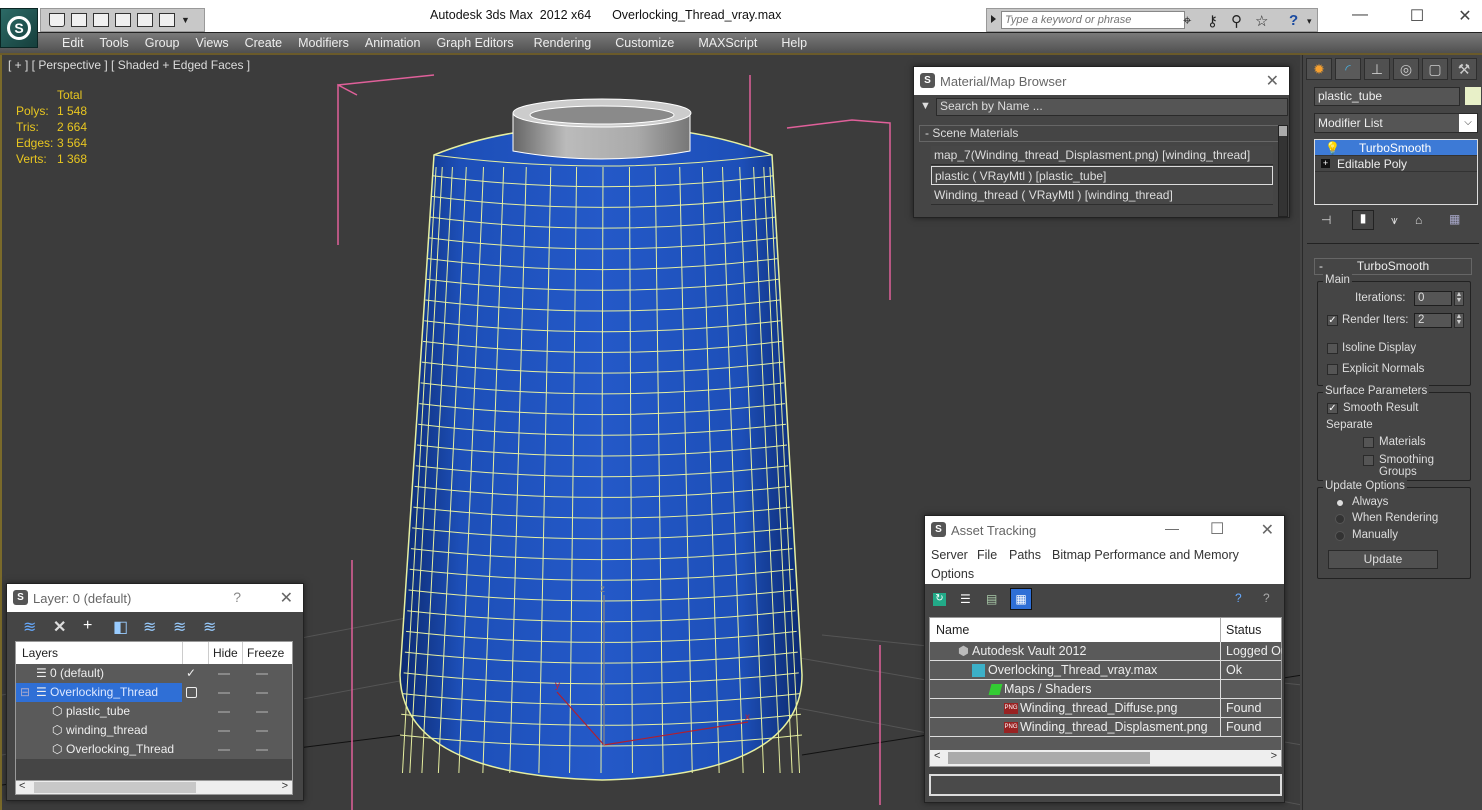 This screenshot has height=810, width=1482. Describe the element at coordinates (154, 730) in the screenshot. I see `object-row: ⬡ winding_thread` at that location.